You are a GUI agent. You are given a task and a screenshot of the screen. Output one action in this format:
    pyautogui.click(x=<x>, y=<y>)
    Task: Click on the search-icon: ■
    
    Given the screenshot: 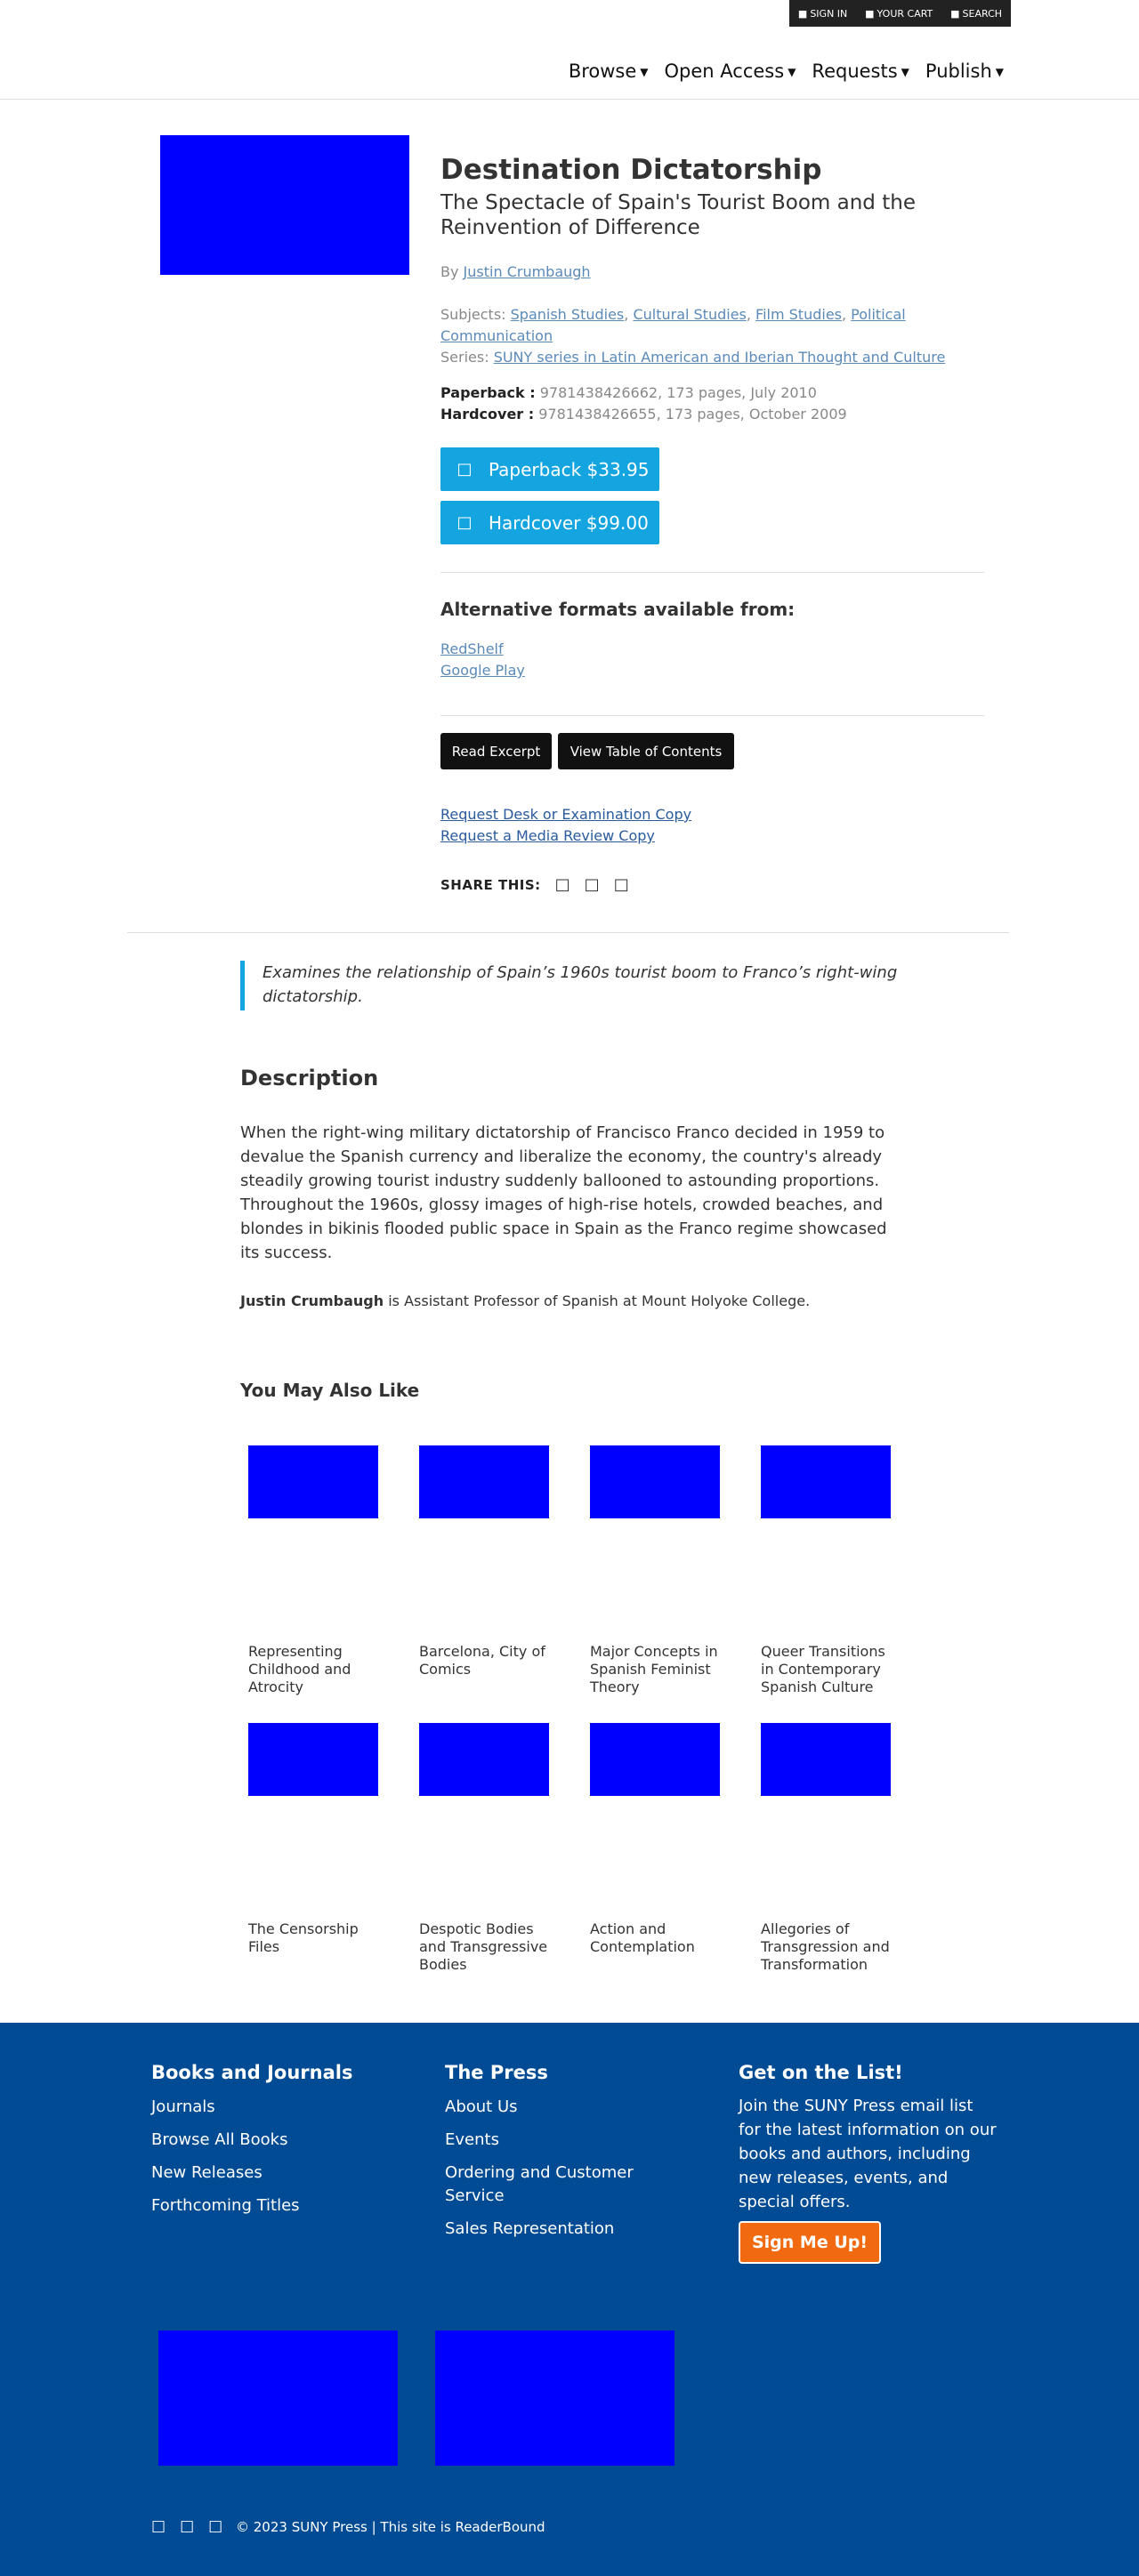 What is the action you would take?
    pyautogui.click(x=955, y=13)
    